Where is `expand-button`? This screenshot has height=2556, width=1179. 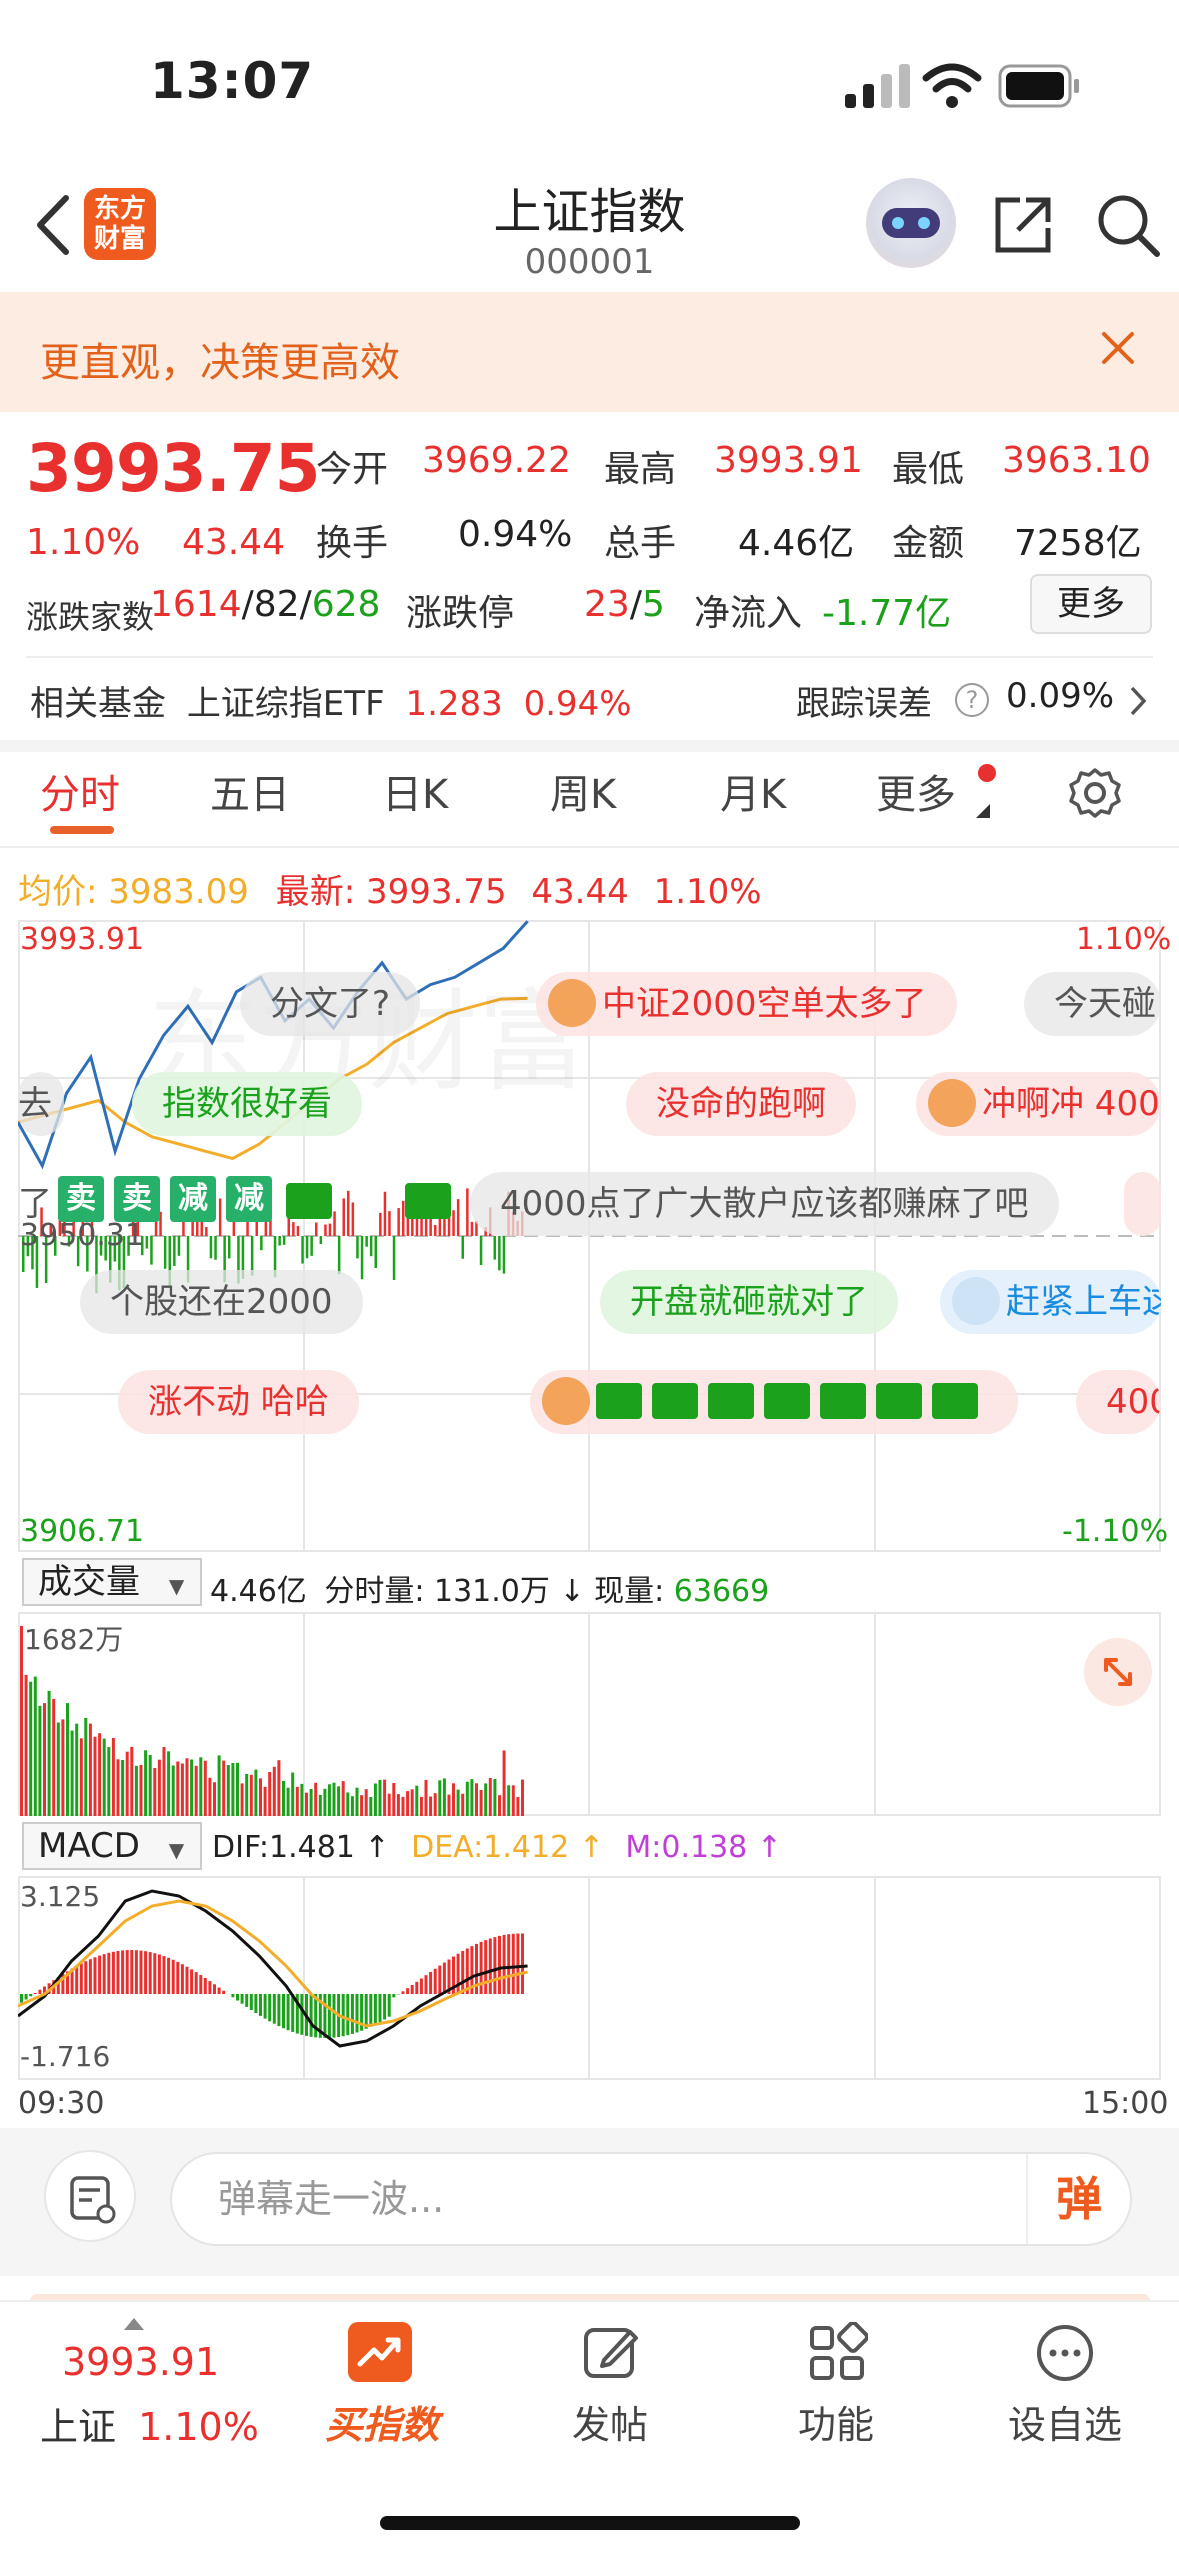
expand-button is located at coordinates (1118, 1672).